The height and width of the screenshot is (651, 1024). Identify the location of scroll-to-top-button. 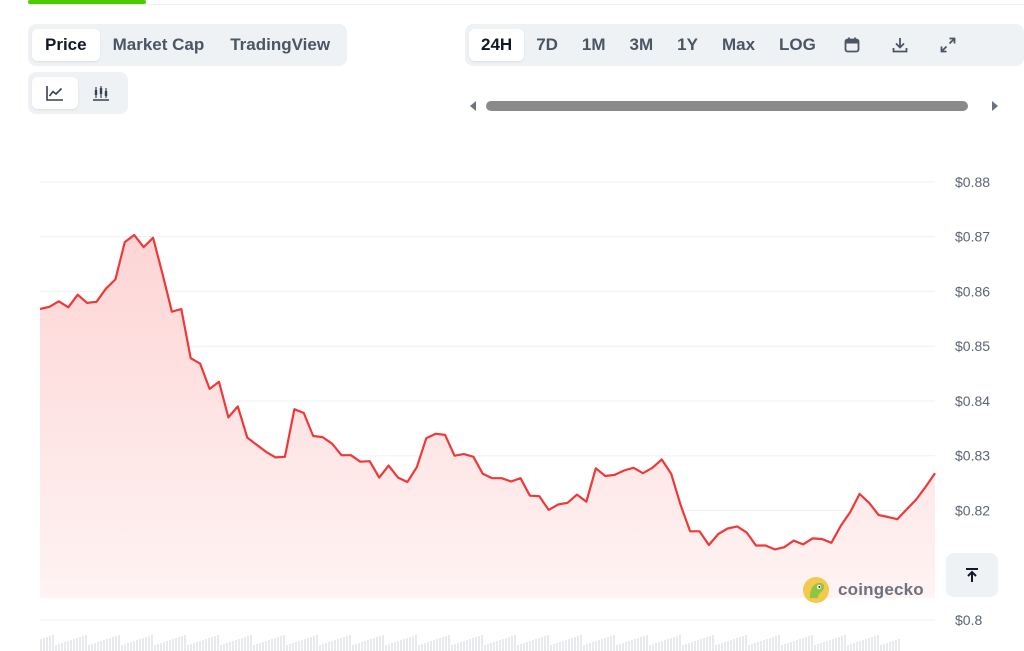
(972, 575).